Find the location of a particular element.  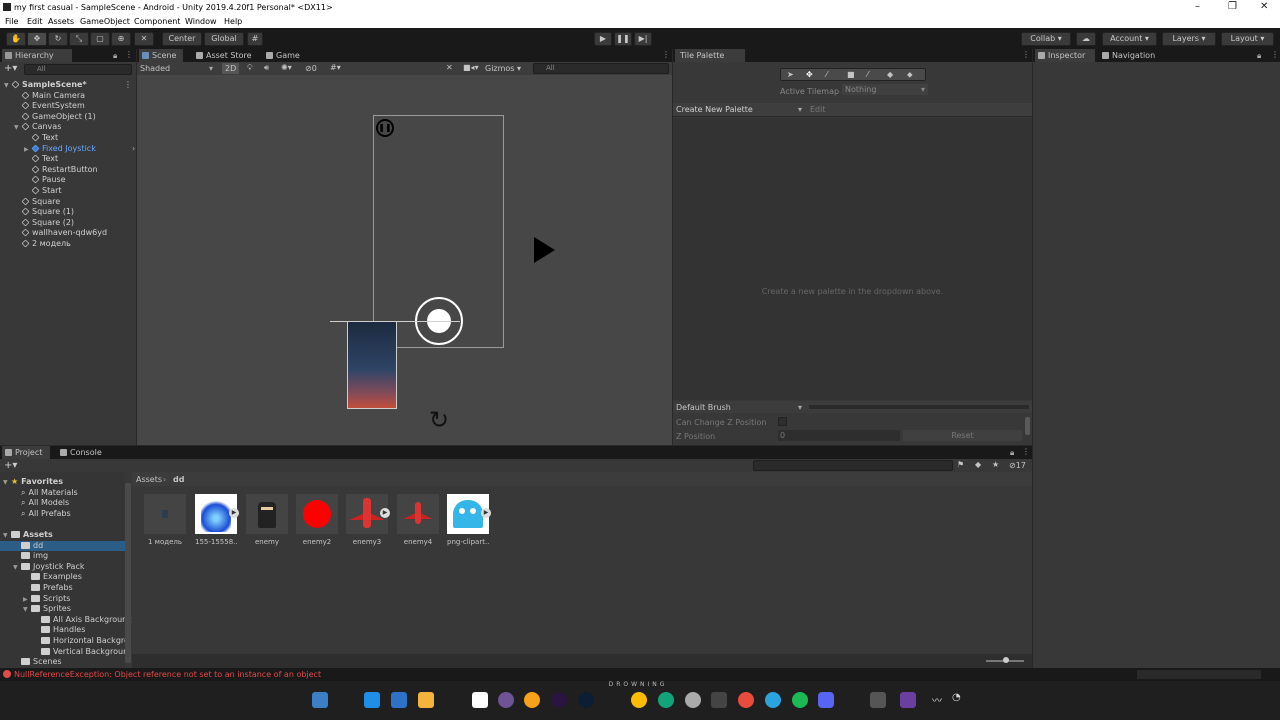

pivot-global-button: Global is located at coordinates (224, 39).